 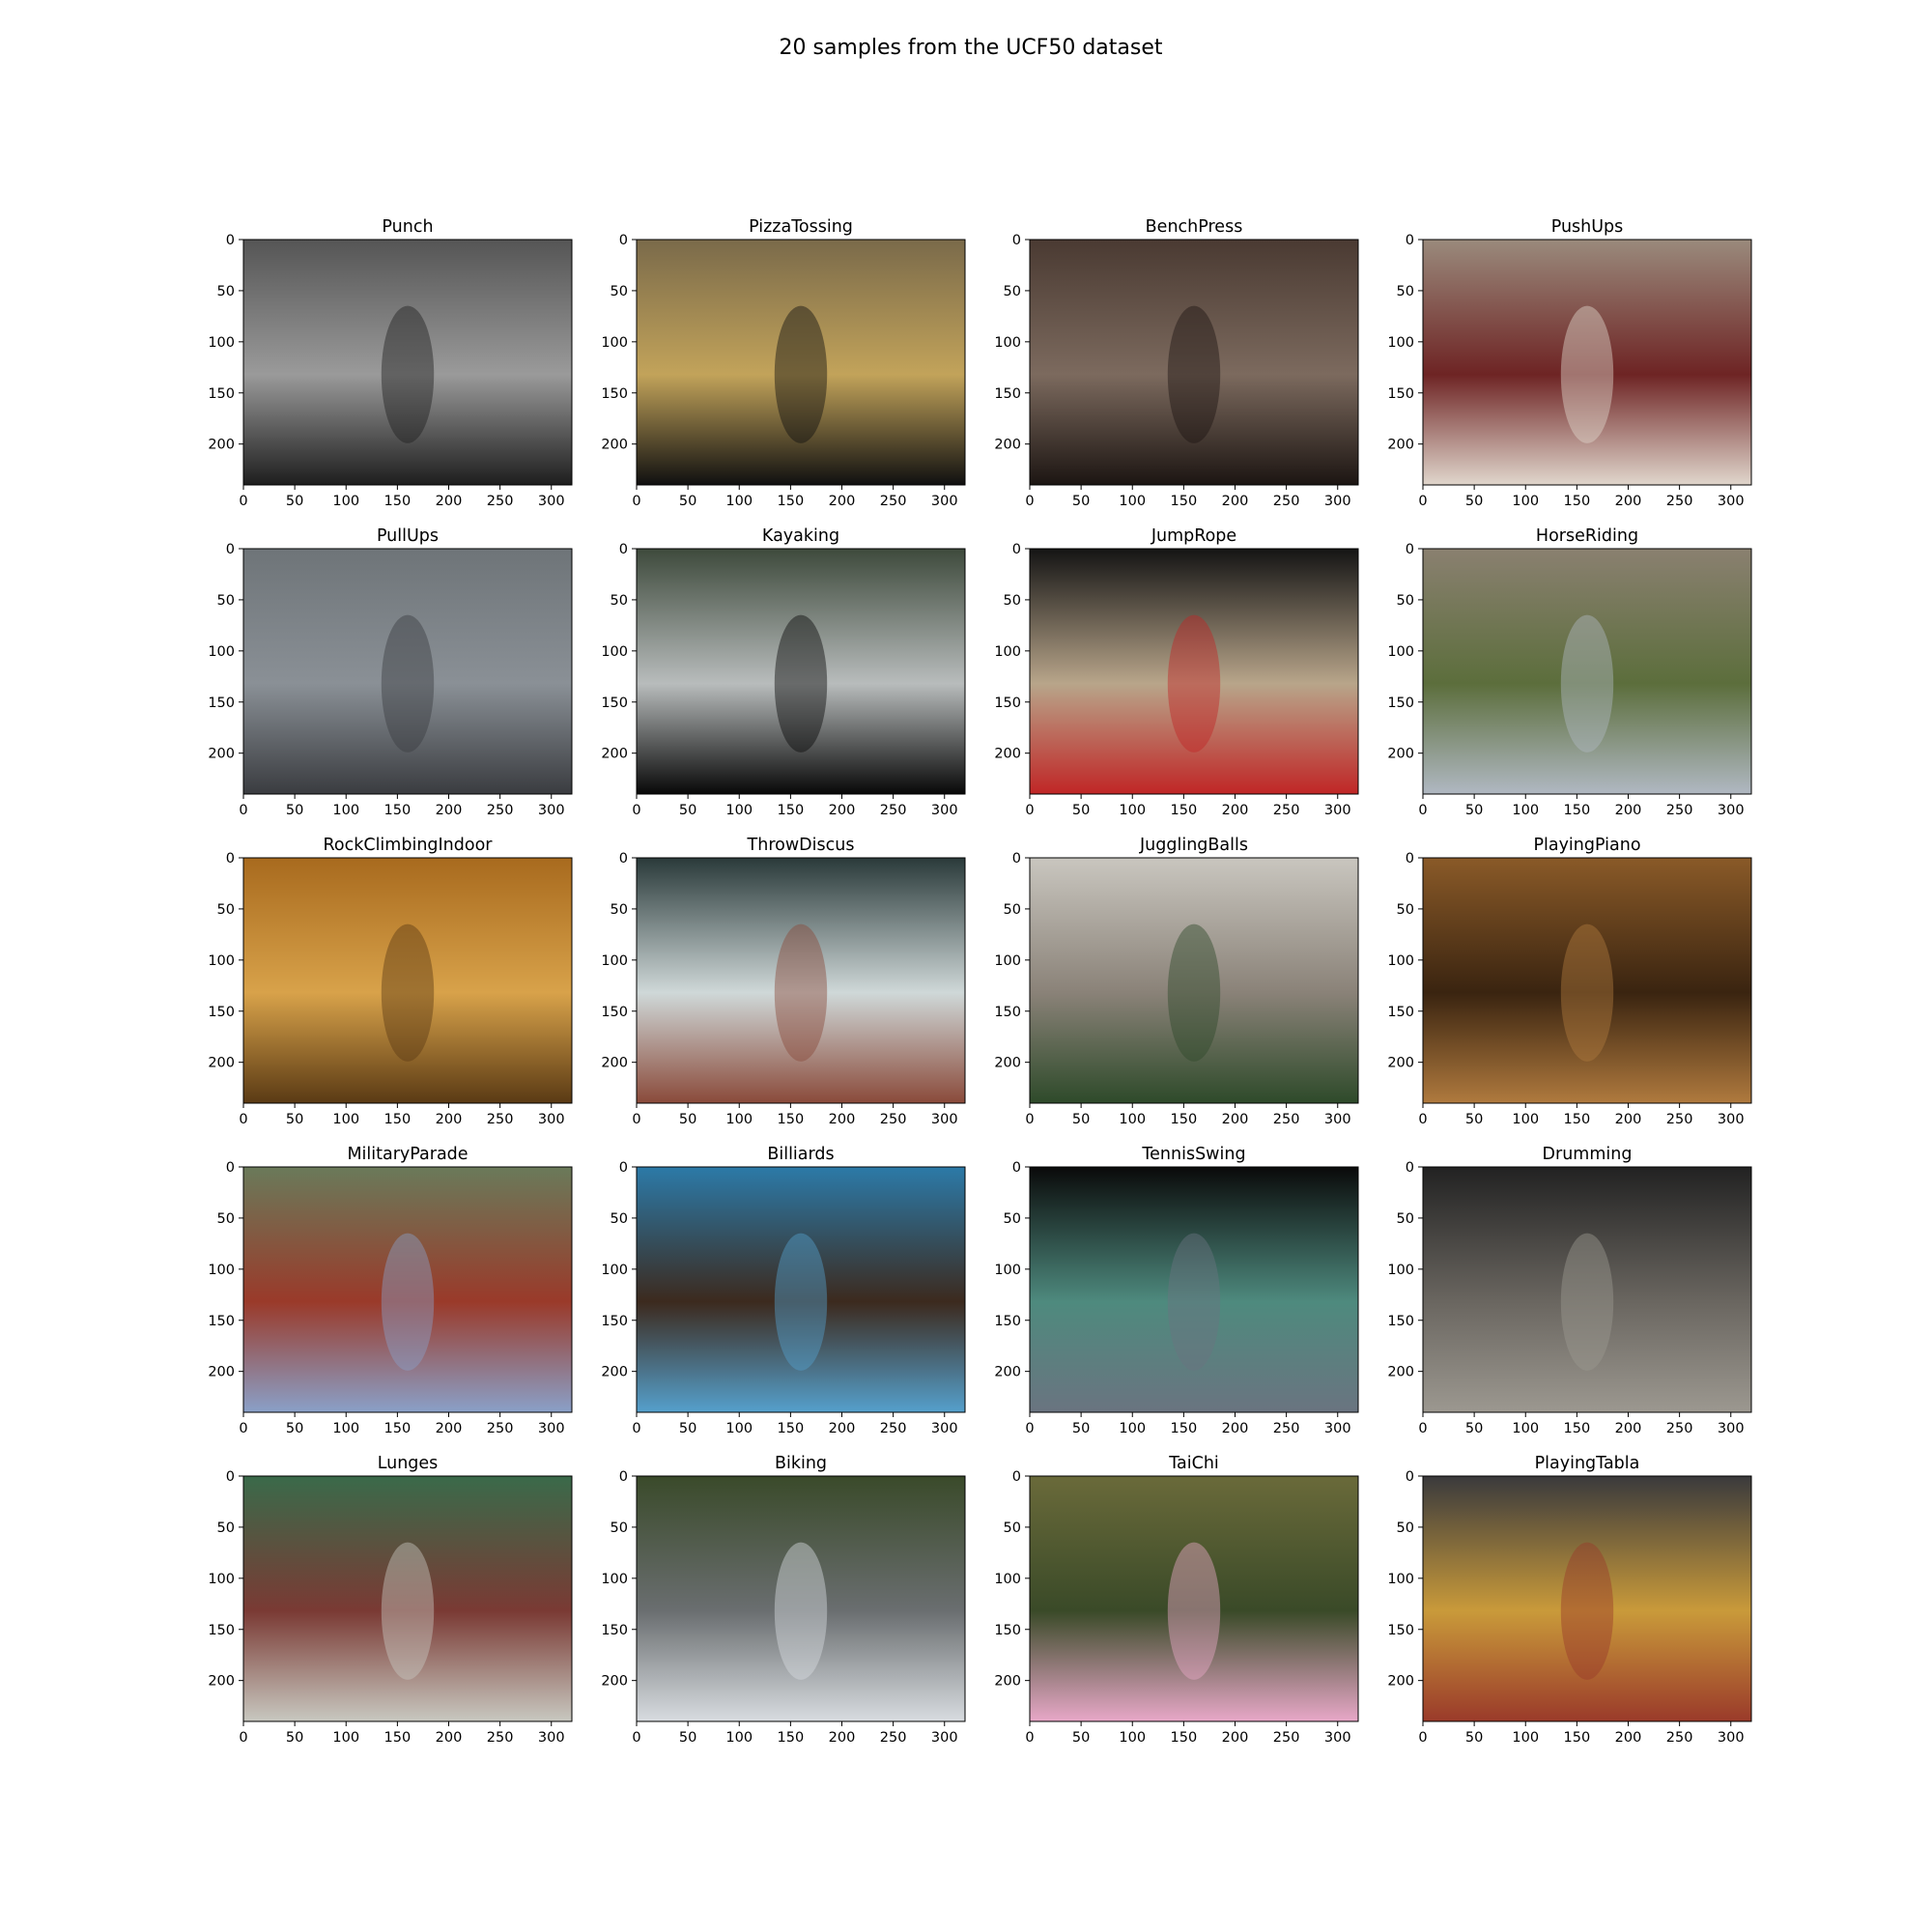 I want to click on panel-title: Punch, so click(x=407, y=227).